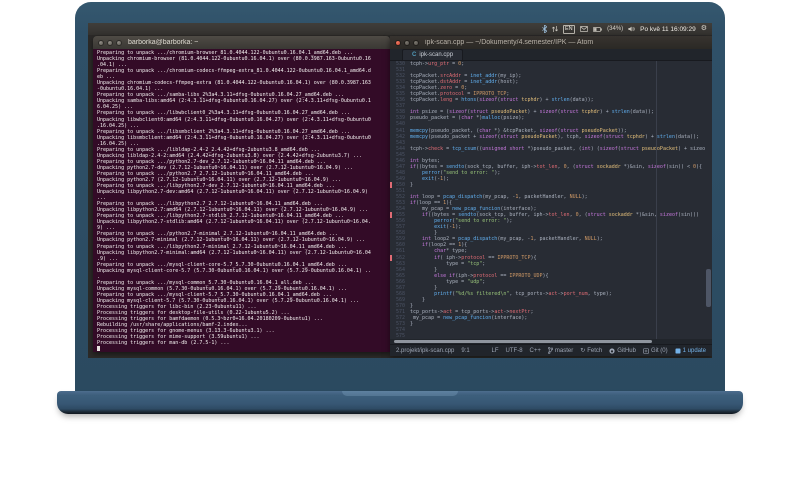 This screenshot has height=477, width=800. Describe the element at coordinates (241, 42) in the screenshot. I see `terminal-titlebar: barborka@barborka: ~` at that location.